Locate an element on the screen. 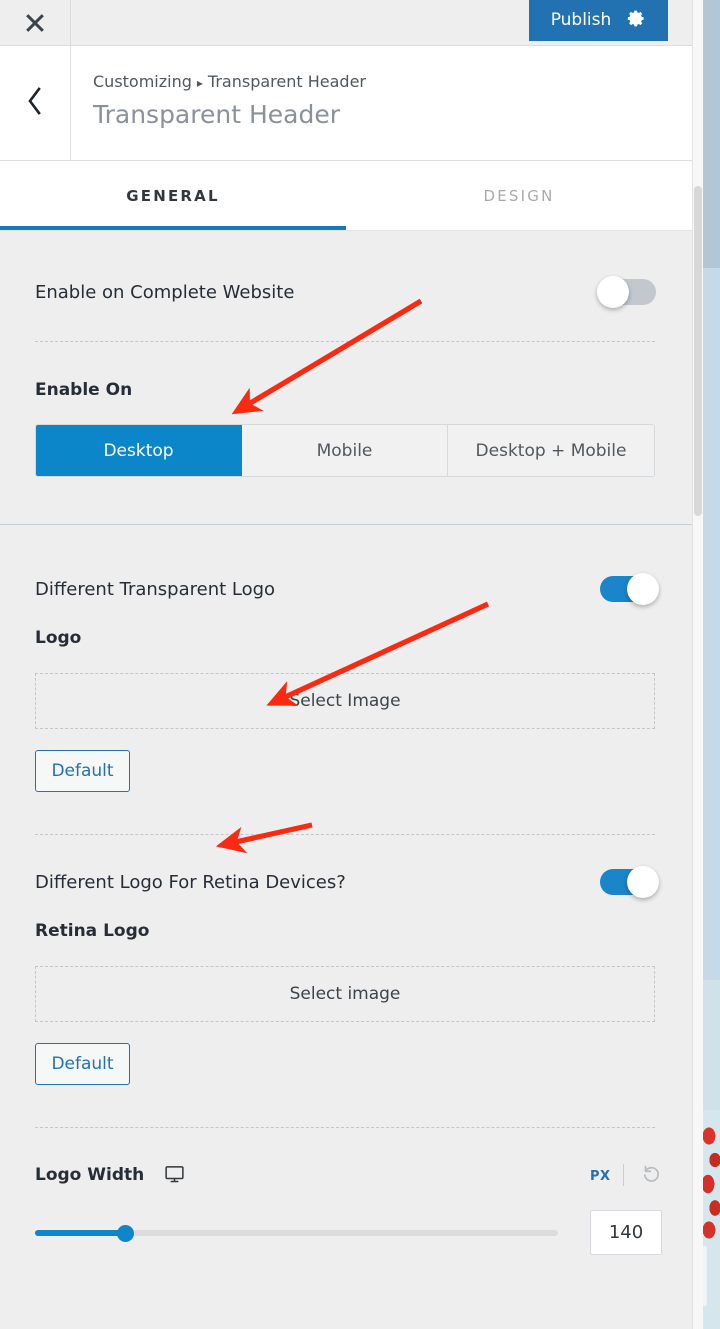 The width and height of the screenshot is (720, 1329). tab-general-label: GENERAL is located at coordinates (173, 195).